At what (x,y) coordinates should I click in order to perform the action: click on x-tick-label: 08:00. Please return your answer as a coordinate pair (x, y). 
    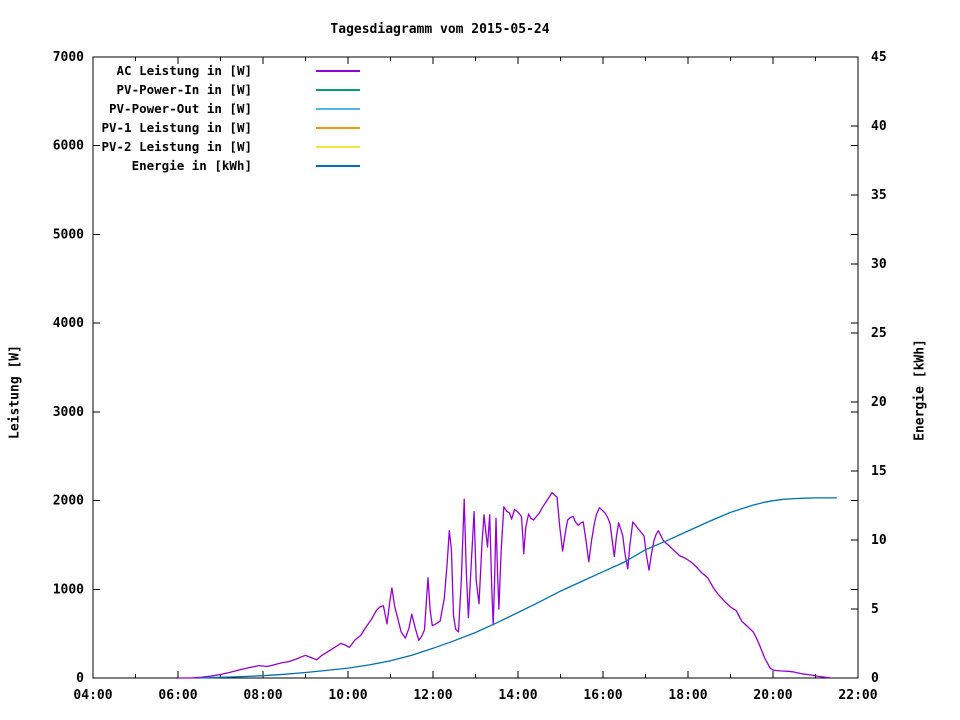
    Looking at the image, I should click on (262, 695).